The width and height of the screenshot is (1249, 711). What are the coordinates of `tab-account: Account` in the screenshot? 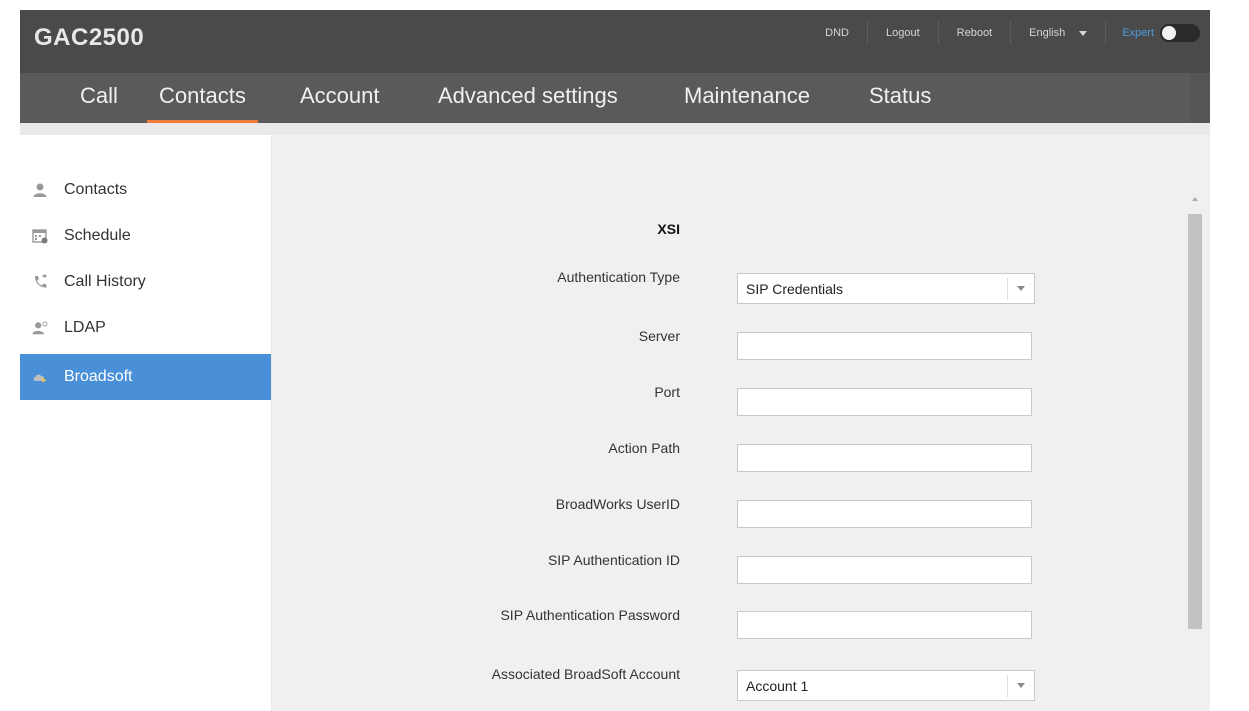 It's located at (340, 98).